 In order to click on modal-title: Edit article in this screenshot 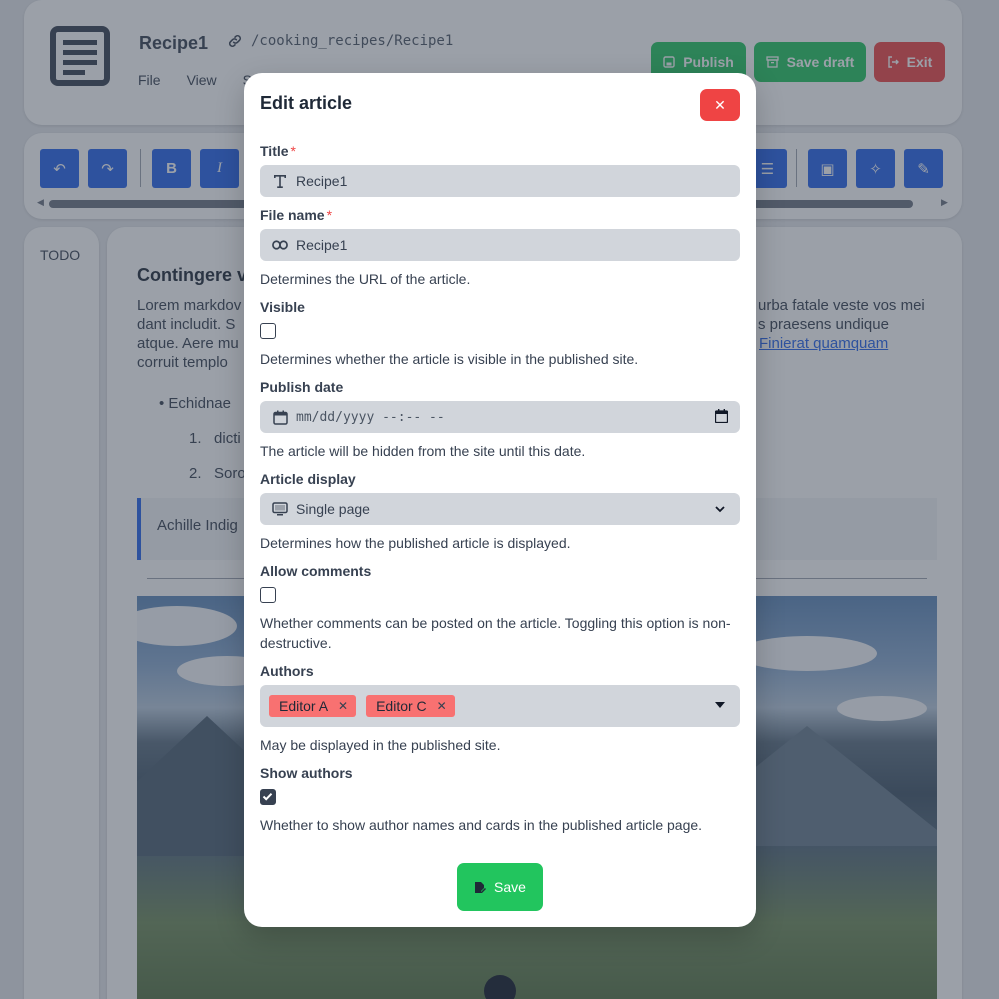, I will do `click(306, 103)`.